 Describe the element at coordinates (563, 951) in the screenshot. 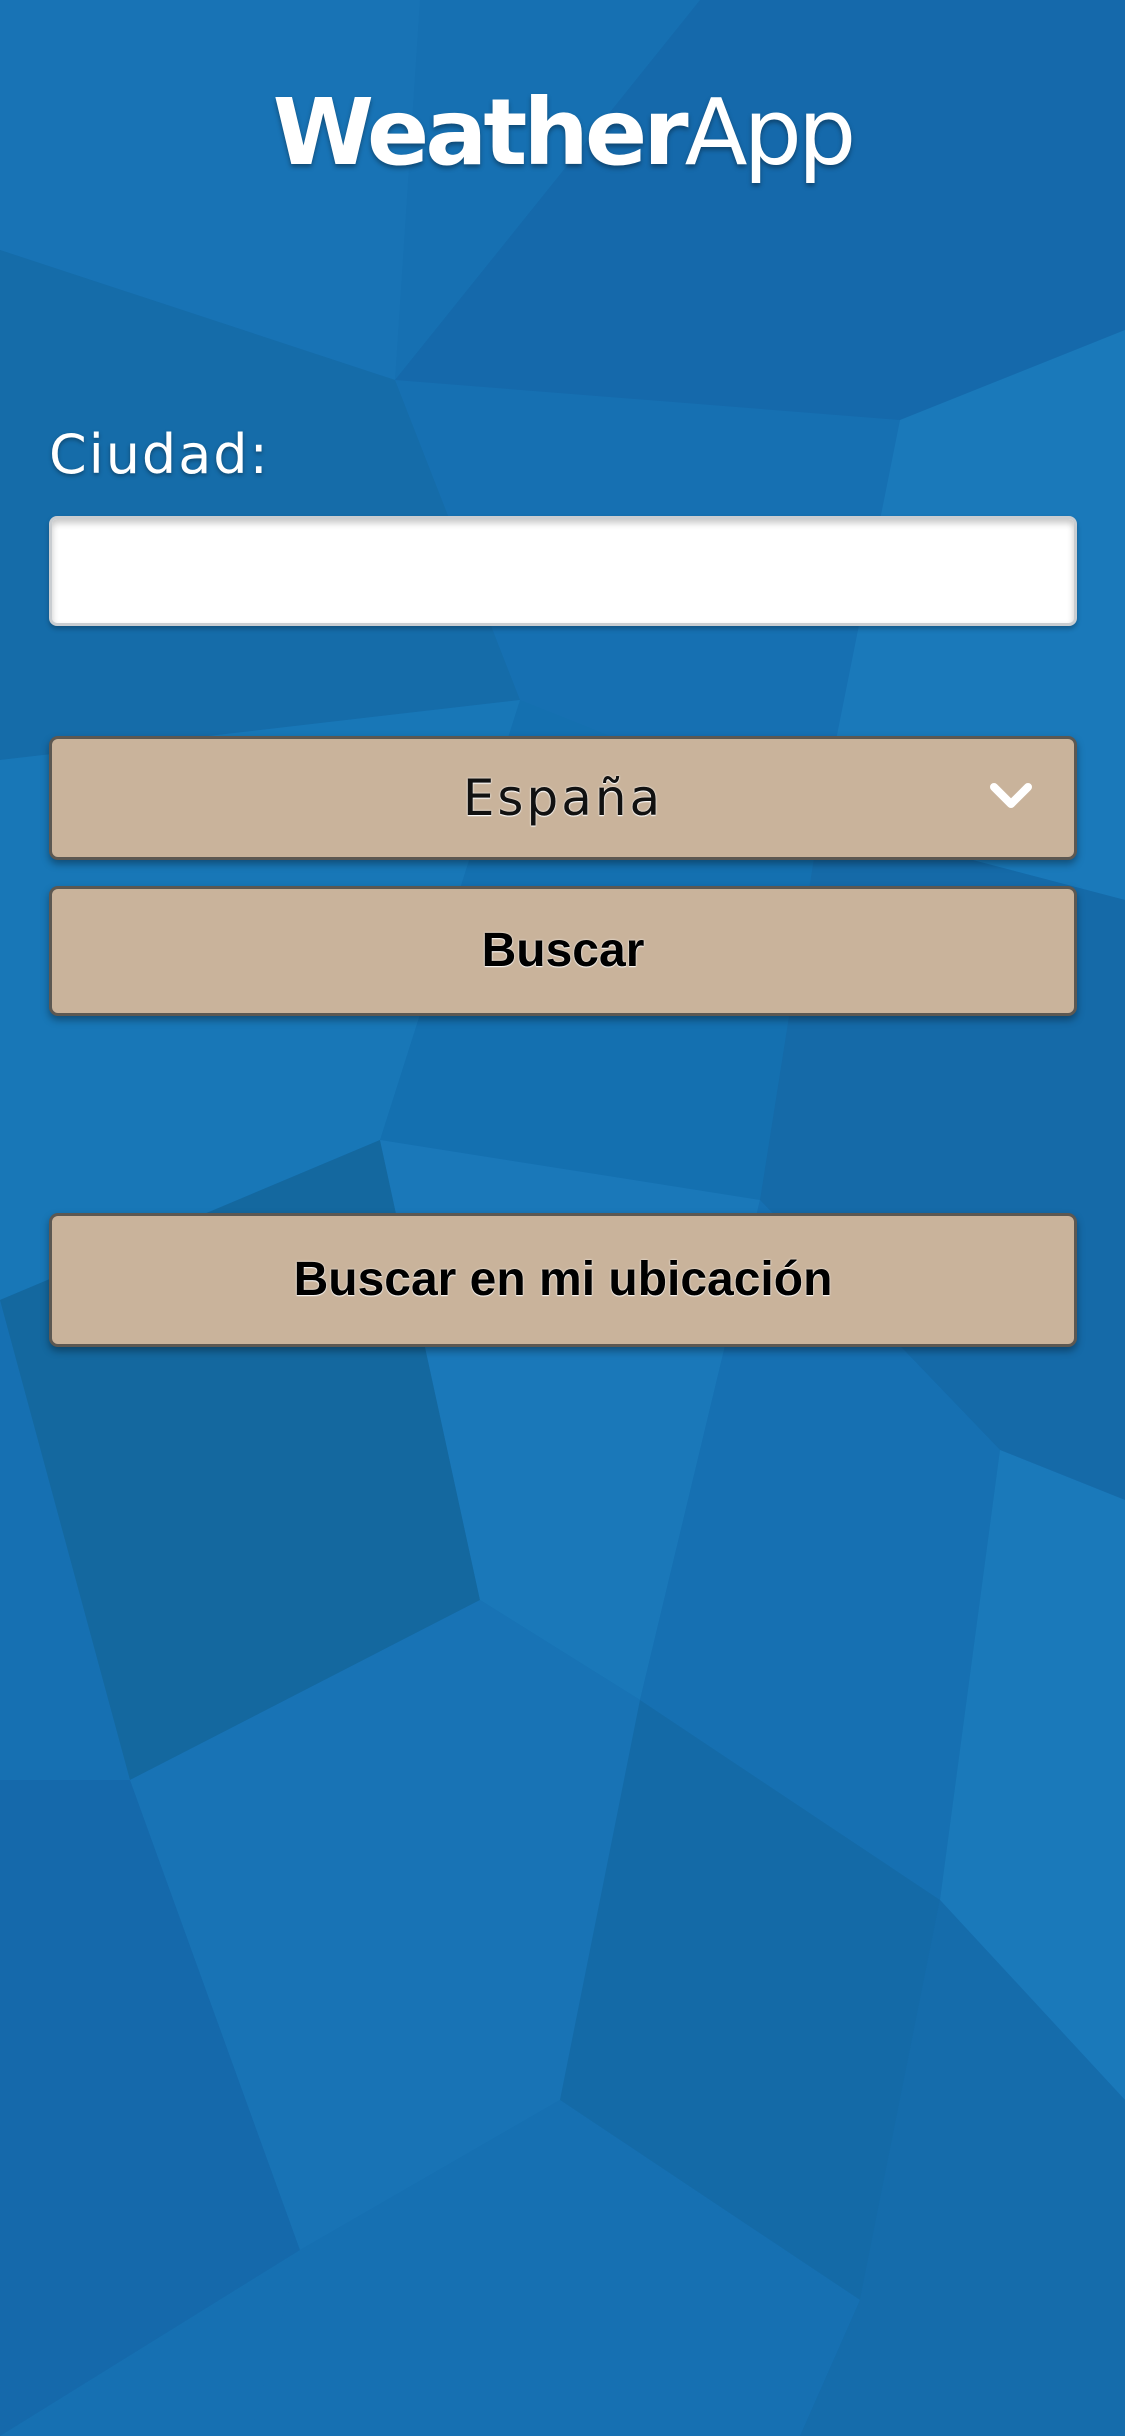

I see `search-button: Buscar` at that location.